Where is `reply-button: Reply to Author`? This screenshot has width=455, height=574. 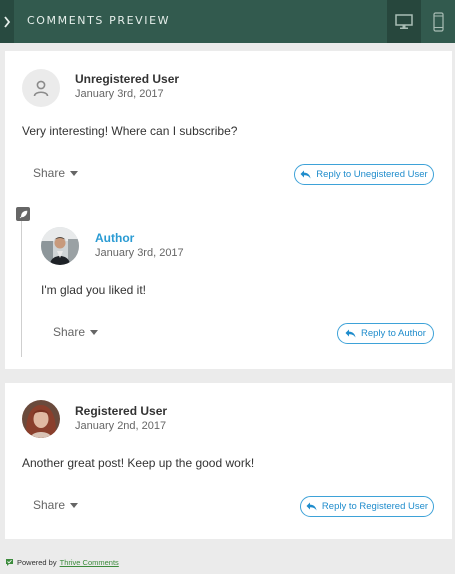
reply-button: Reply to Author is located at coordinates (385, 333).